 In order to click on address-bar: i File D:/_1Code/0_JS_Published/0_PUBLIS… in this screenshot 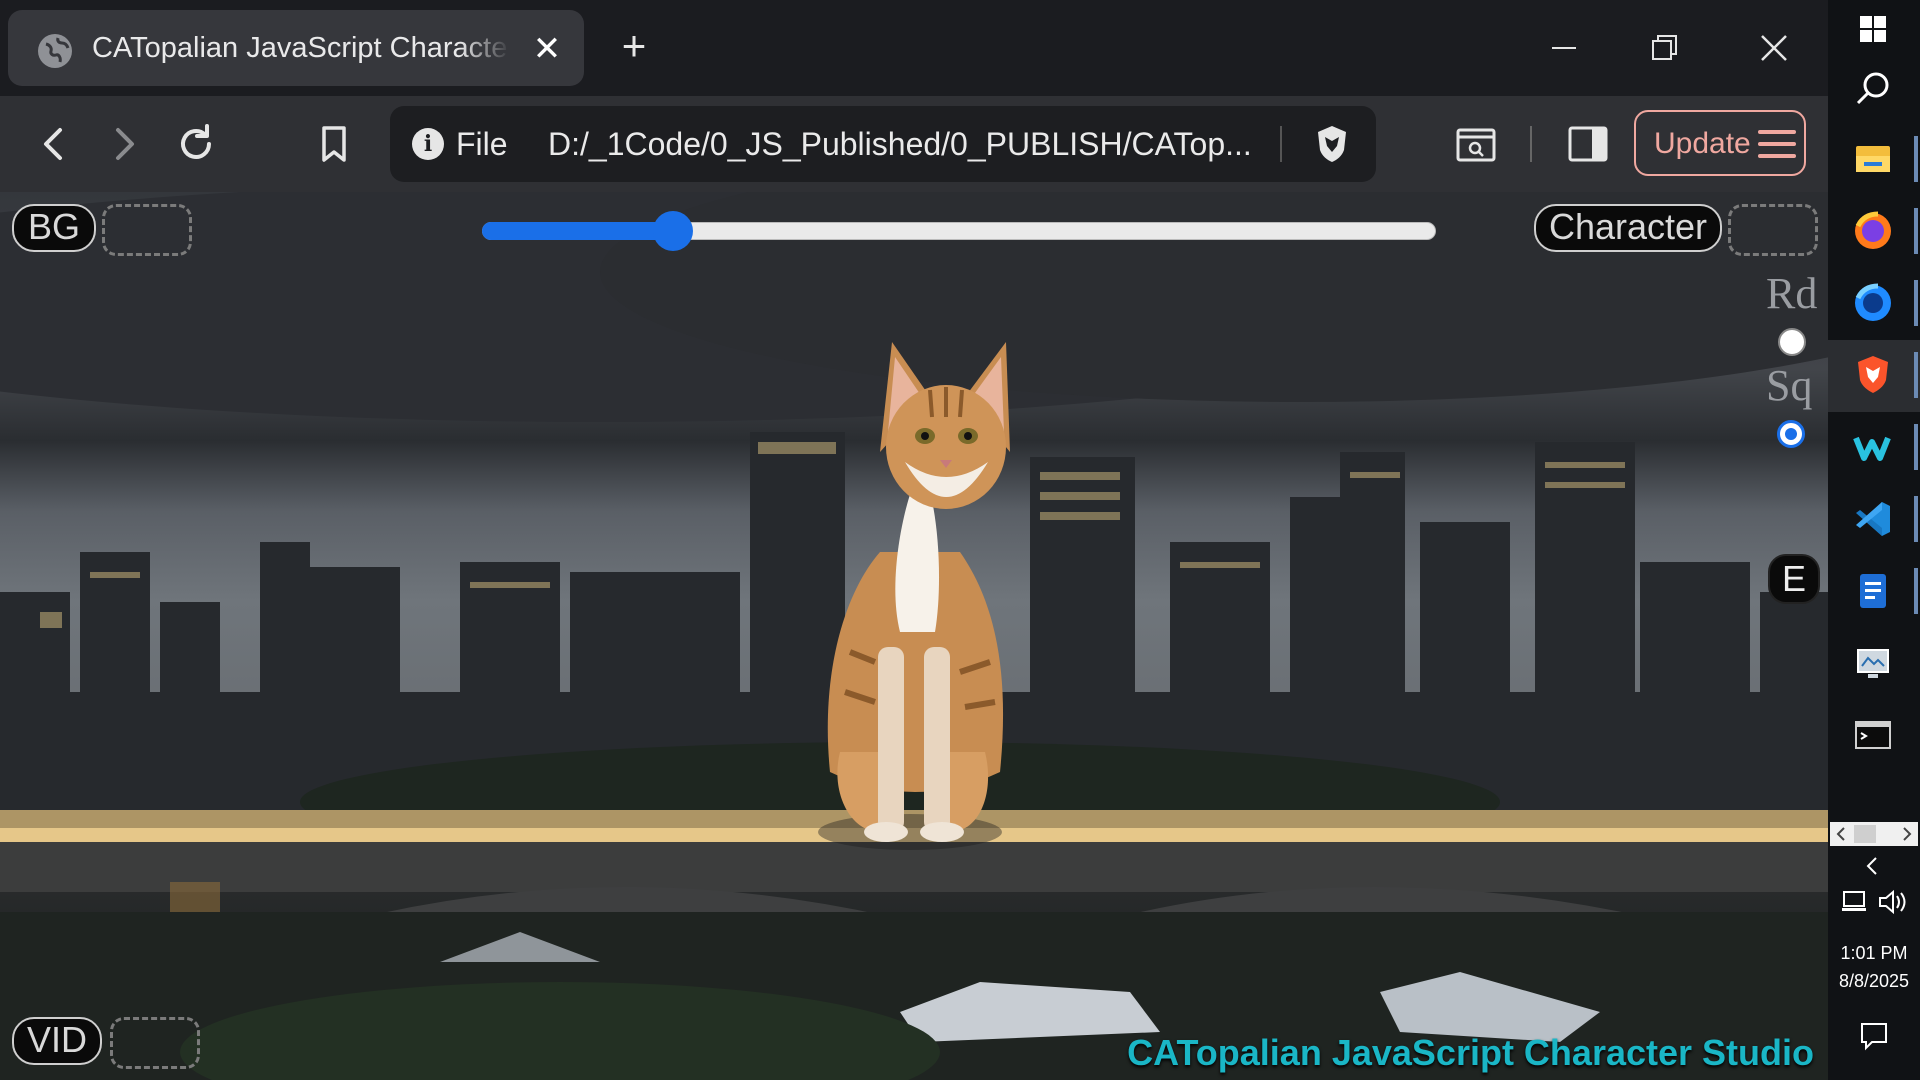, I will do `click(883, 144)`.